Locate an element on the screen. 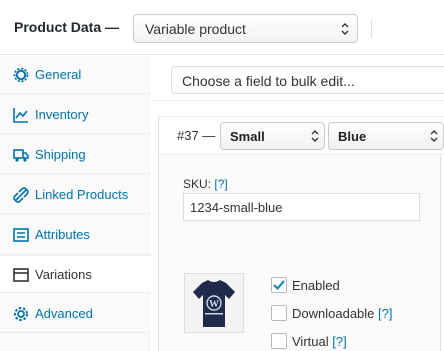 This screenshot has width=444, height=351. tab-advanced: Advanced is located at coordinates (75, 314).